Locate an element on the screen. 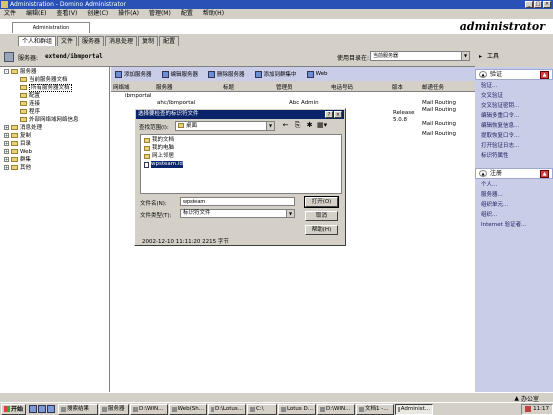 This screenshot has width=553, height=415. tools-header: ▸ 工具 is located at coordinates (514, 57).